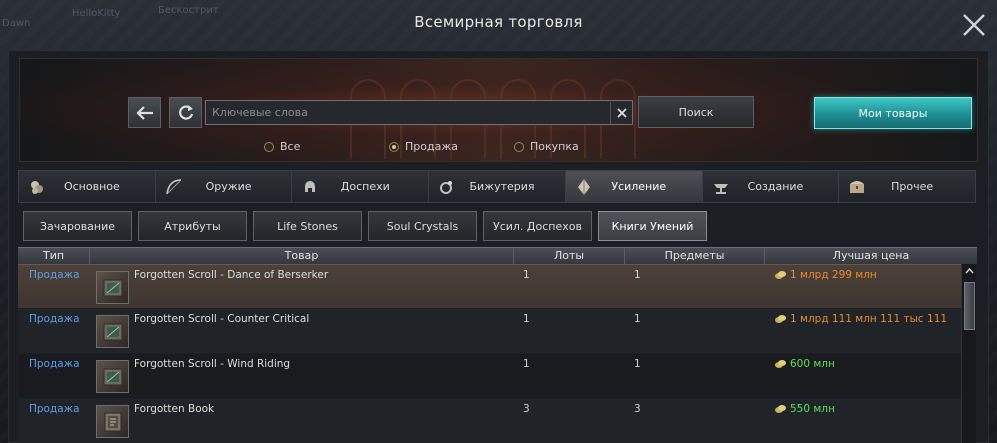 The width and height of the screenshot is (997, 443). What do you see at coordinates (526, 409) in the screenshot?
I see `row-lots: 3` at bounding box center [526, 409].